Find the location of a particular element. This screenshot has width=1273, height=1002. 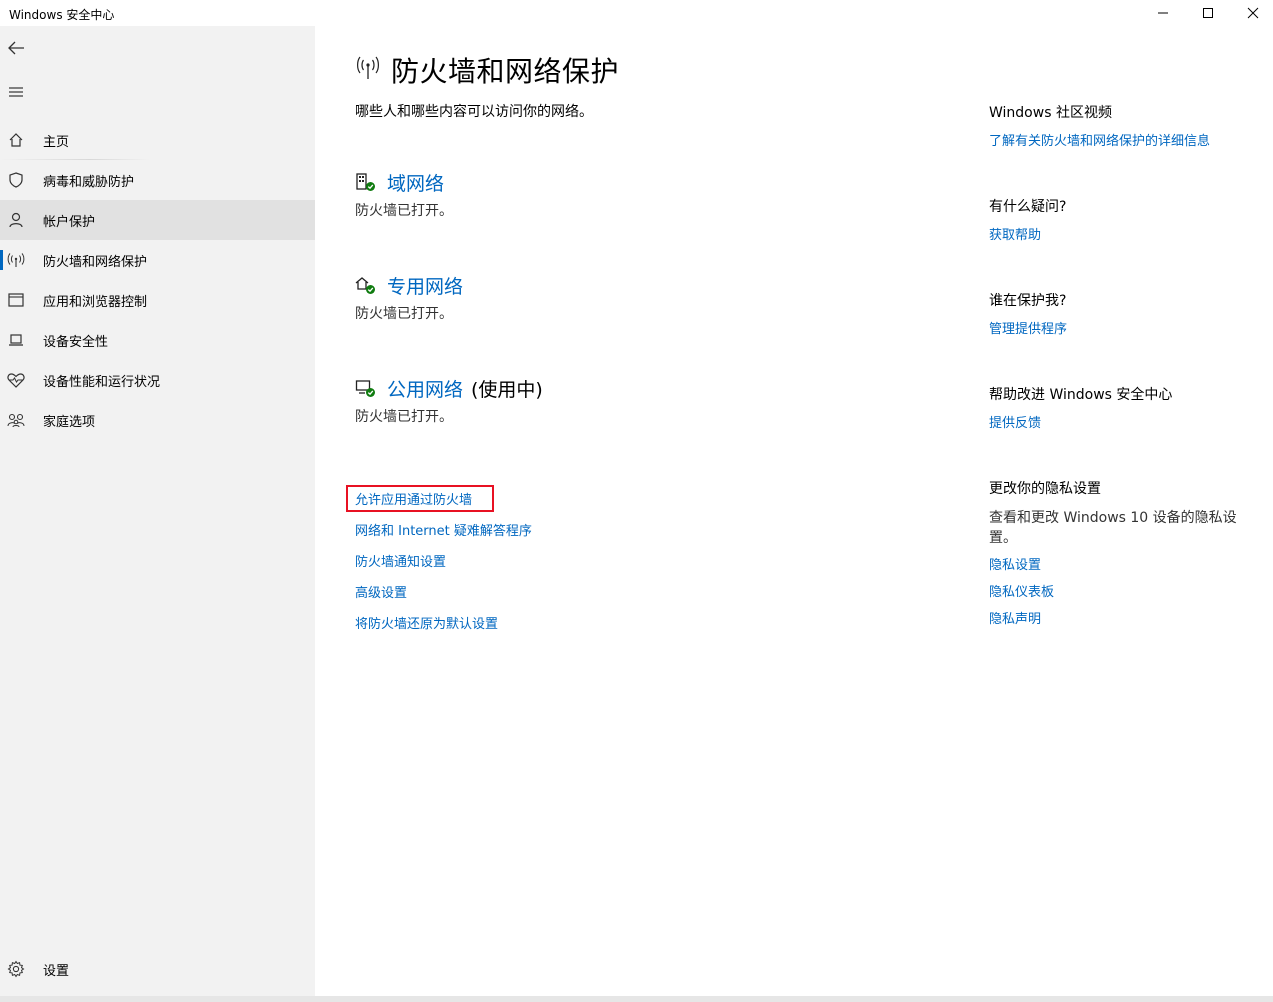

family-icon is located at coordinates (16, 420).